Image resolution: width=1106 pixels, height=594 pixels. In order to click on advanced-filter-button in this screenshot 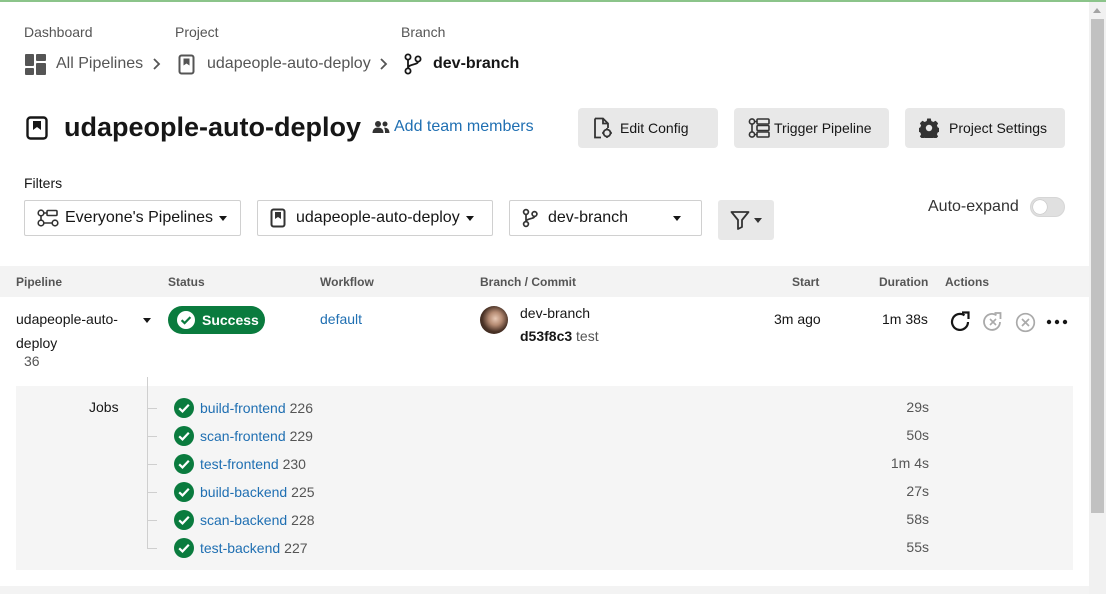, I will do `click(746, 220)`.